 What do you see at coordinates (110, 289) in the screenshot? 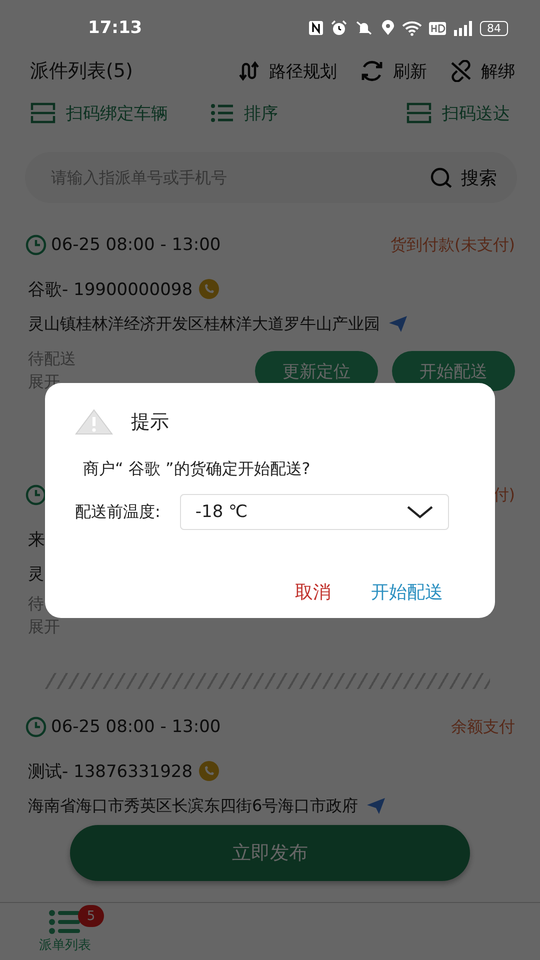
I see `contact-phone: 谷歌- 19900000098` at bounding box center [110, 289].